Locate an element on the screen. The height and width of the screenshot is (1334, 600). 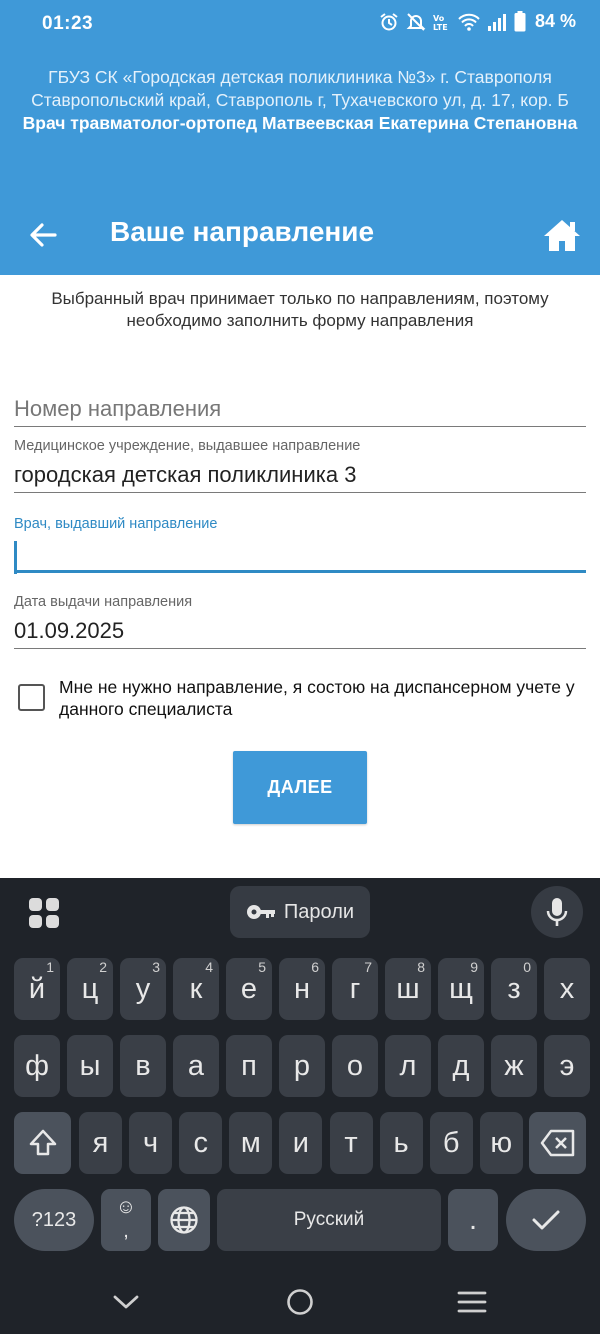
key-в: в is located at coordinates (143, 1066).